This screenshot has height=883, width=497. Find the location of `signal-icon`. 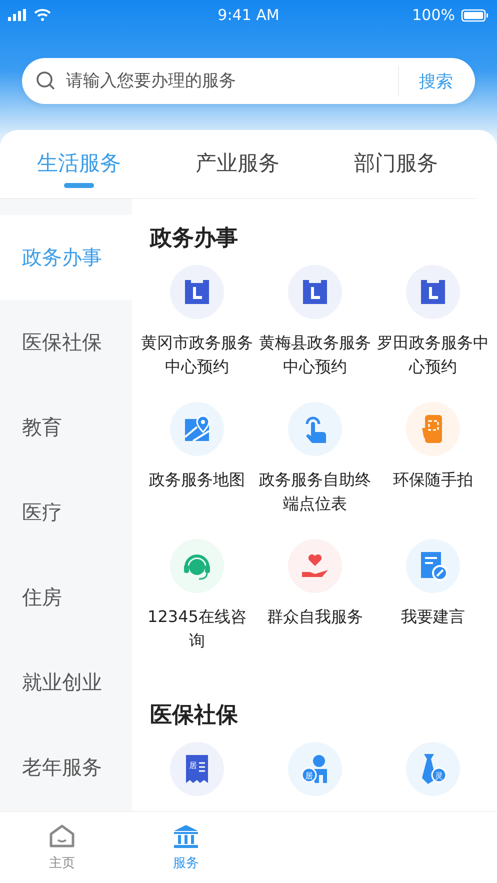

signal-icon is located at coordinates (18, 15).